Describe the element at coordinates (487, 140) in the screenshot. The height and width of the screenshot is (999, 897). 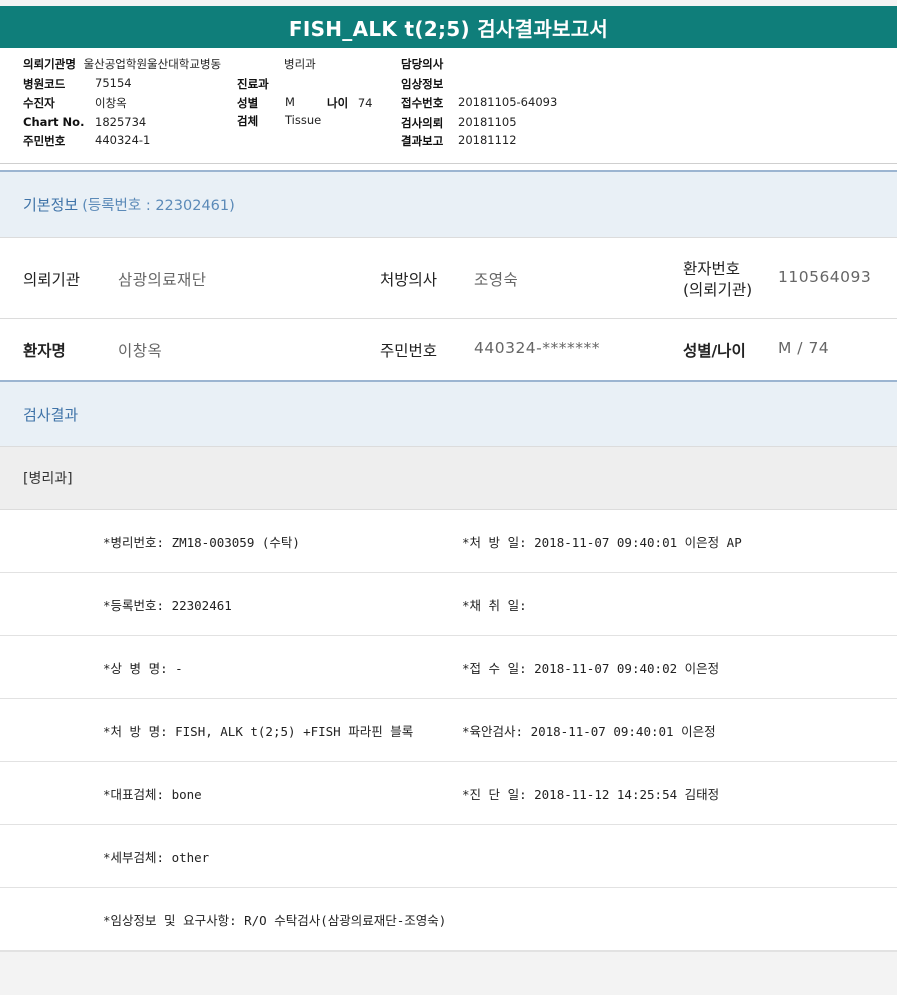
I see `header-value-report-date: 20181112` at that location.